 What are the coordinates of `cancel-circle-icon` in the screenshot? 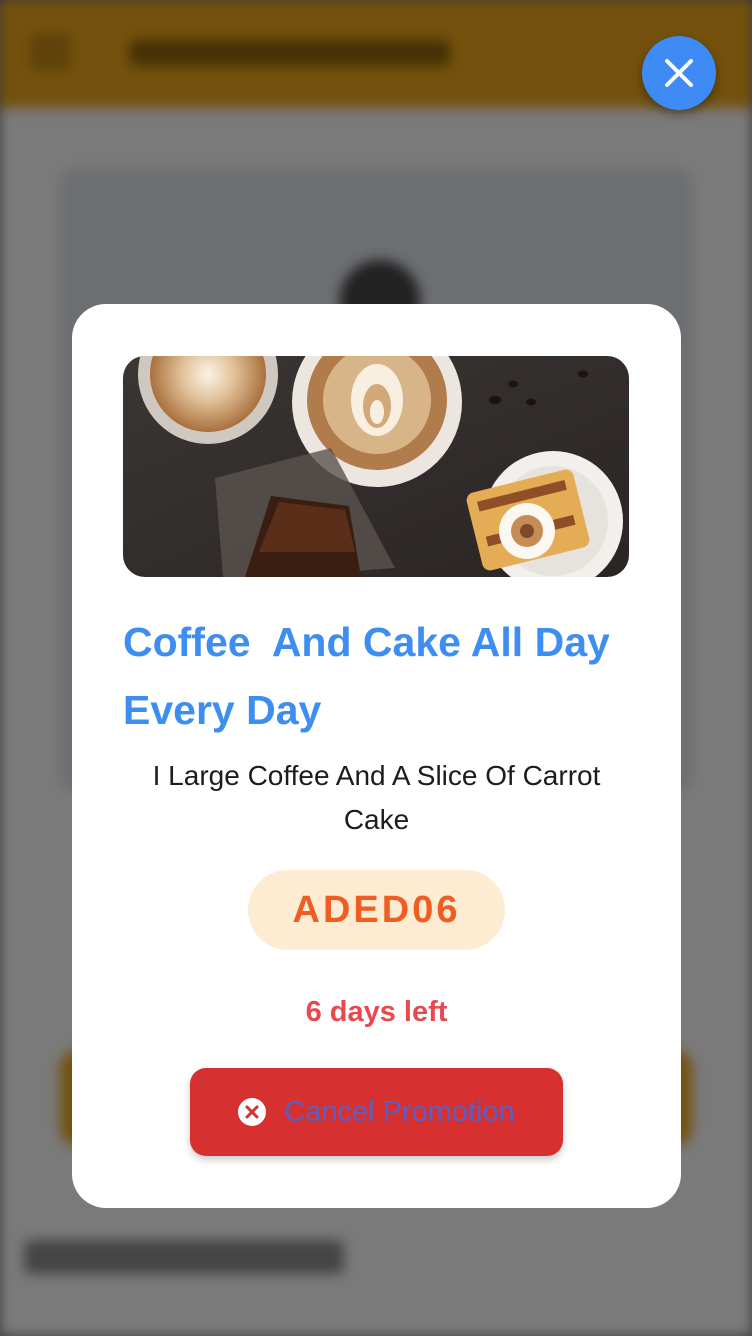 It's located at (252, 1112).